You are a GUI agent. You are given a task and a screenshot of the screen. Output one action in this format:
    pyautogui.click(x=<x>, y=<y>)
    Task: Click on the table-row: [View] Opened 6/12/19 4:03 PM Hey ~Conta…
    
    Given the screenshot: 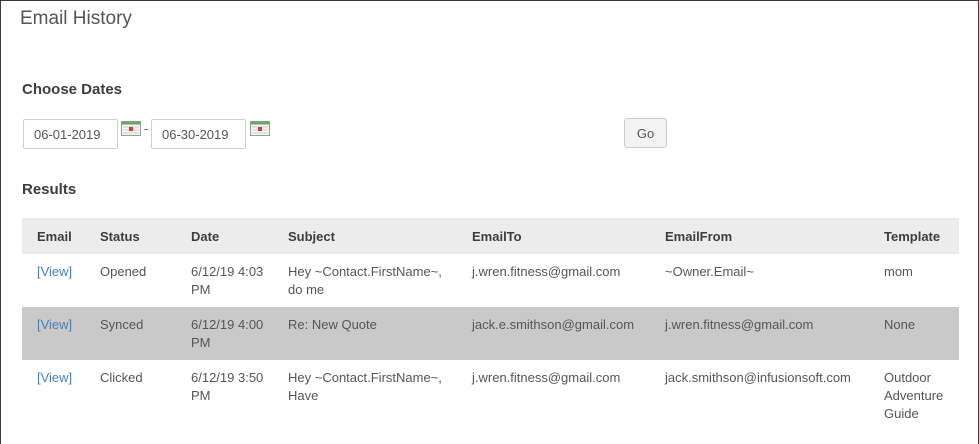 What is the action you would take?
    pyautogui.click(x=490, y=280)
    